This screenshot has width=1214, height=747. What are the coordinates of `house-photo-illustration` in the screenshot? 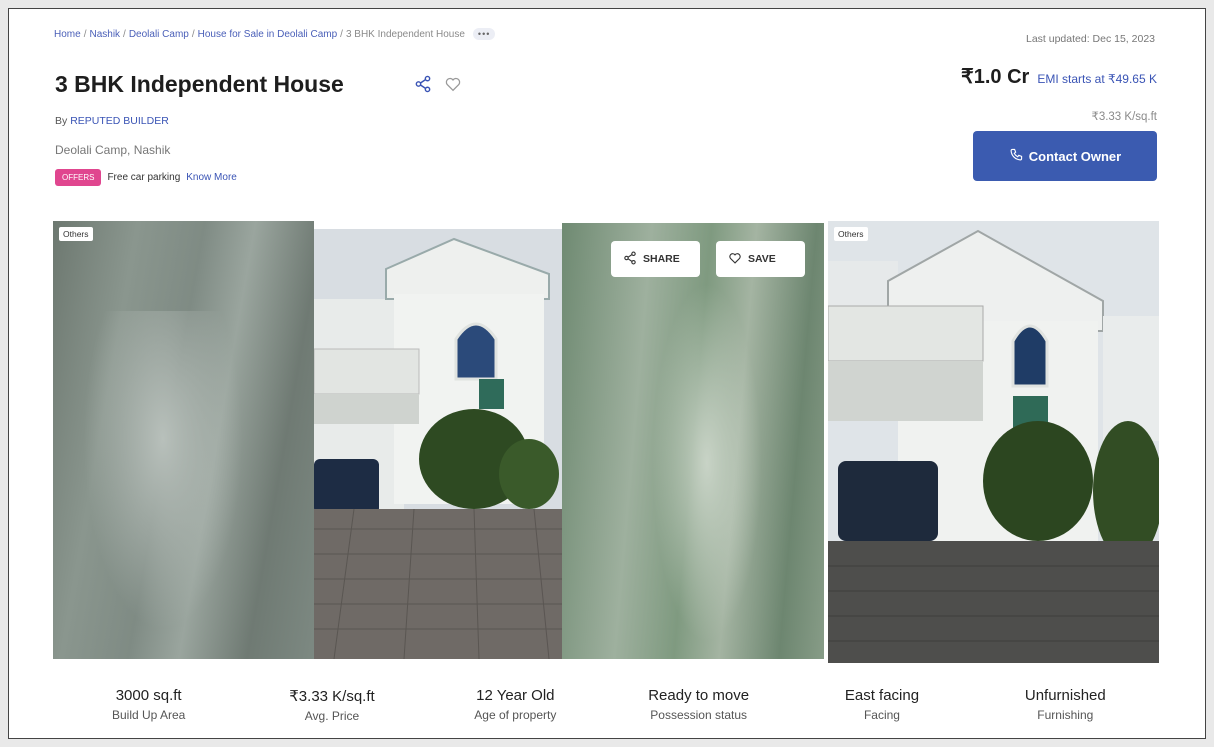 It's located at (438, 444).